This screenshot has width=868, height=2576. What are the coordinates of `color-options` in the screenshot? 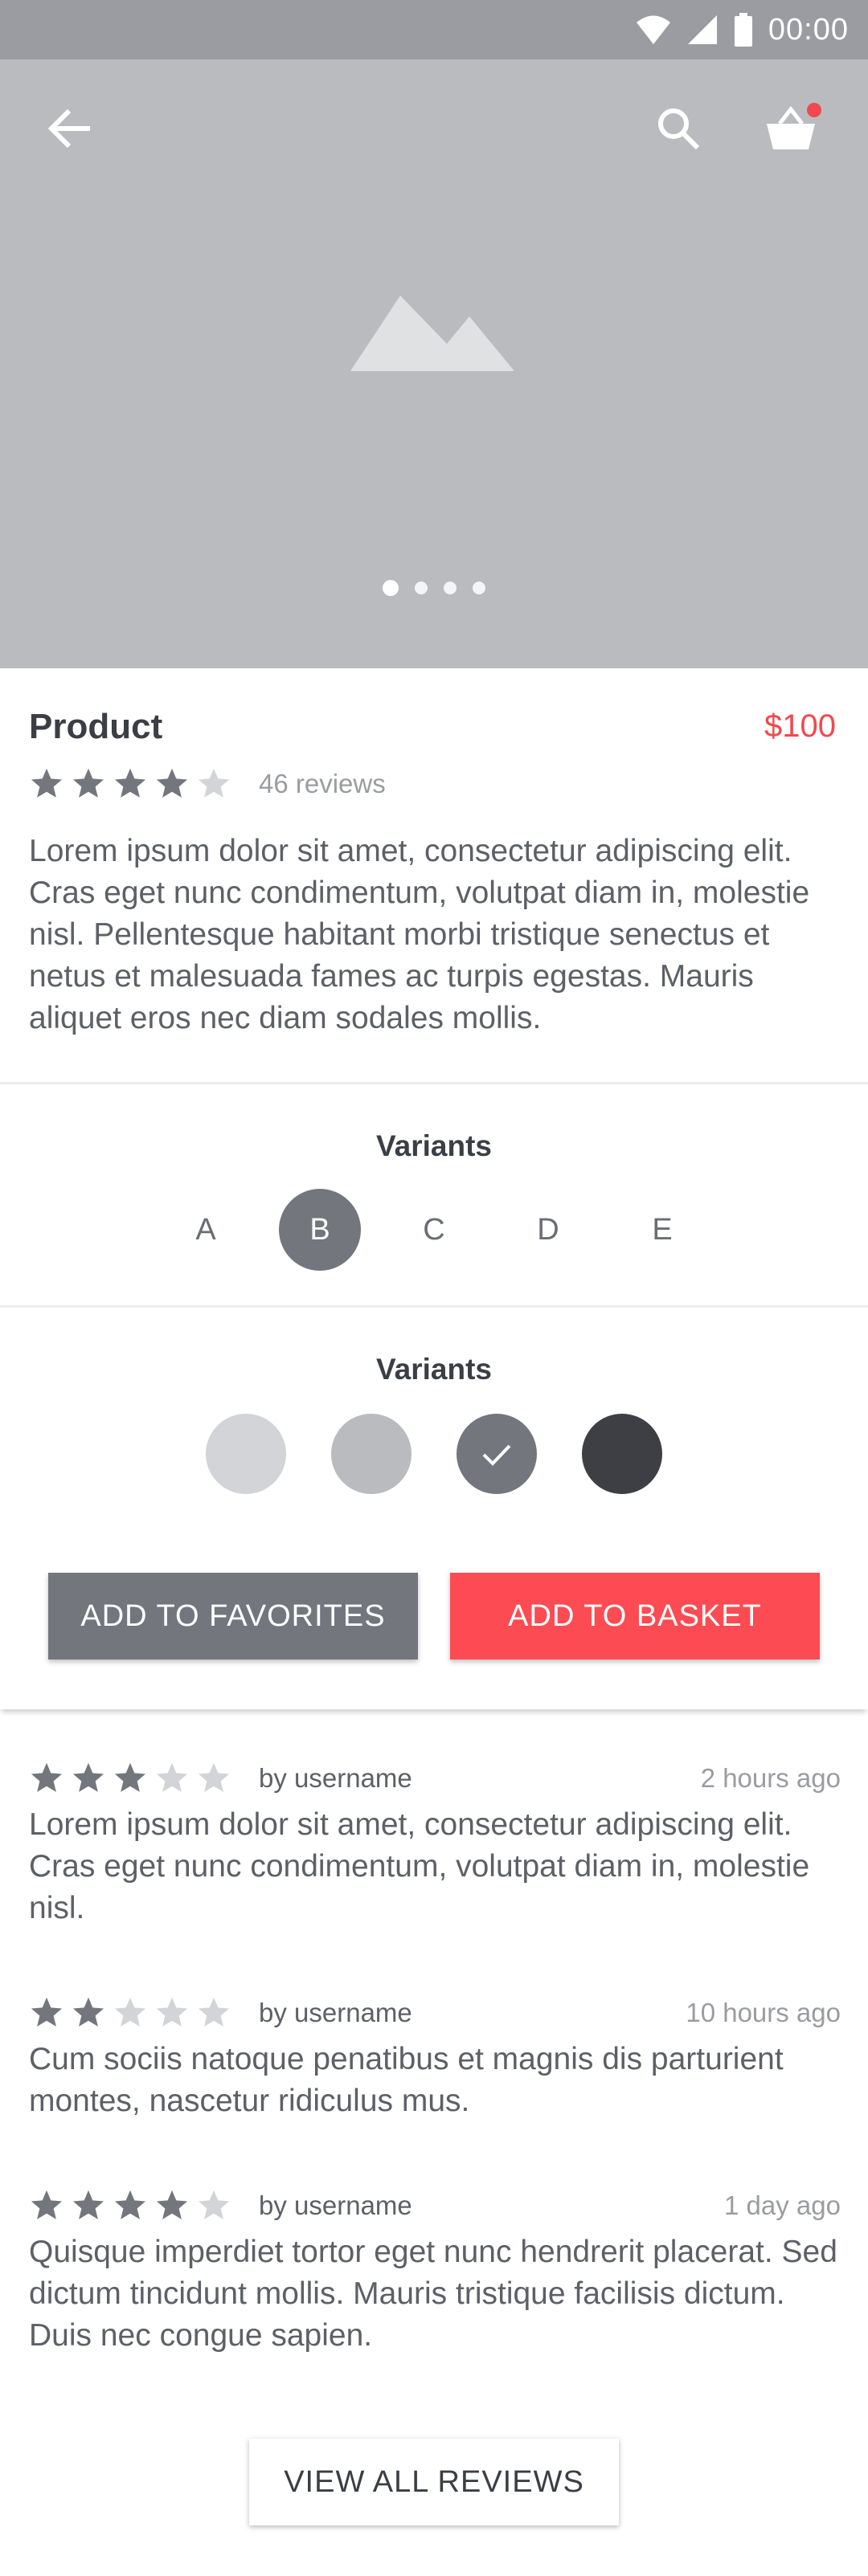 It's located at (434, 1454).